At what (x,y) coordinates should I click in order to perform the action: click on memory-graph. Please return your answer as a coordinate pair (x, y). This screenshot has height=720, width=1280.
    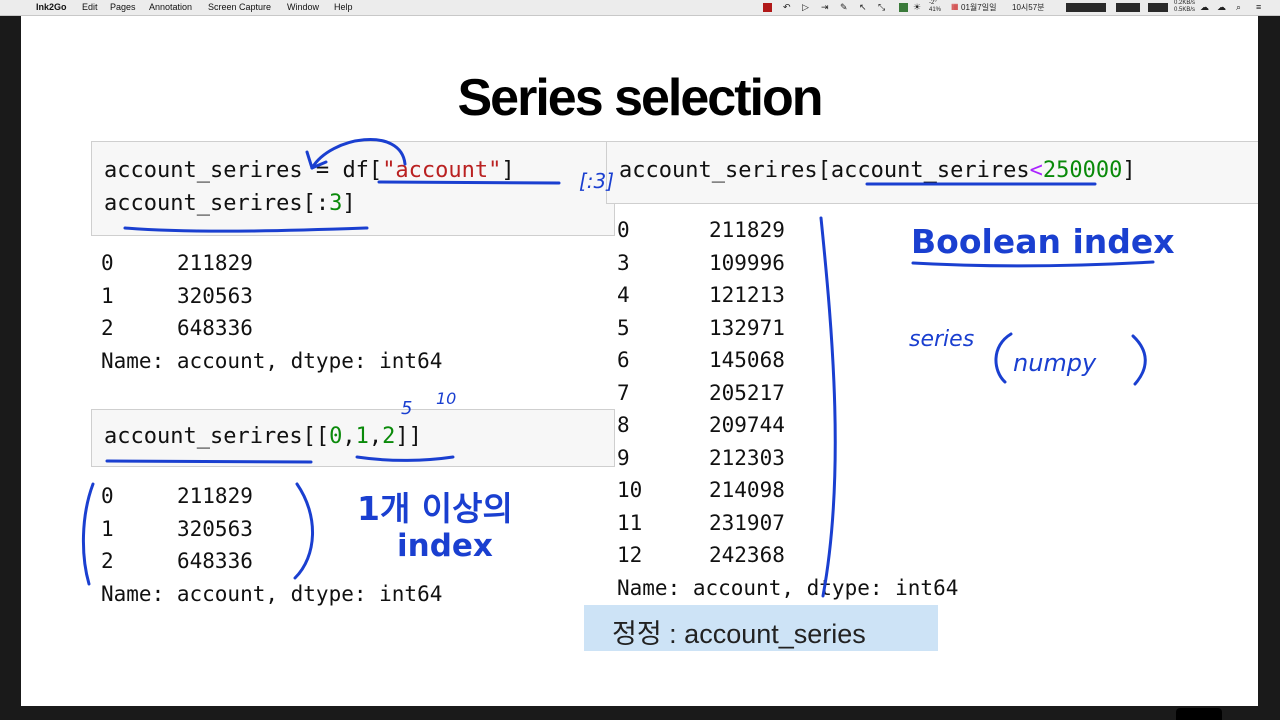
    Looking at the image, I should click on (1128, 7).